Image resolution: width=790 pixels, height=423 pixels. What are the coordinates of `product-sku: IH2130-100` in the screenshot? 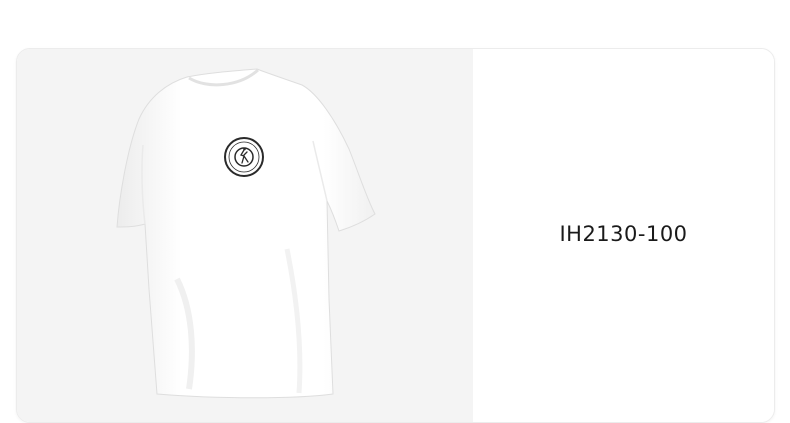 It's located at (623, 233).